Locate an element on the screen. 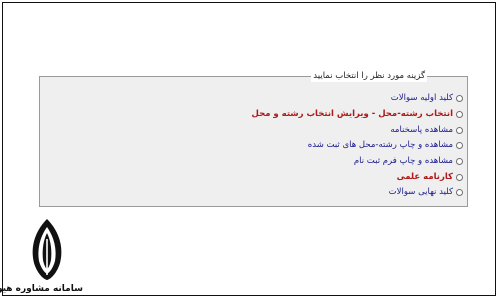  fieldset-legend: گزینه مورد نظر را انتخاب نمایید is located at coordinates (369, 76).